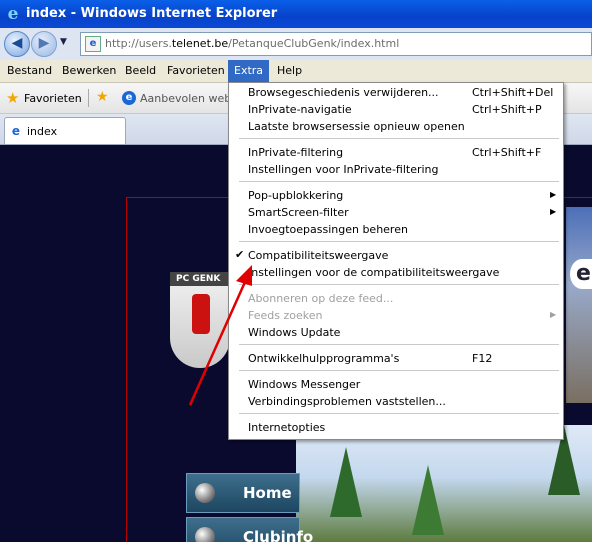  I want to click on menu-item-internet-options: Internetopties, so click(396, 427).